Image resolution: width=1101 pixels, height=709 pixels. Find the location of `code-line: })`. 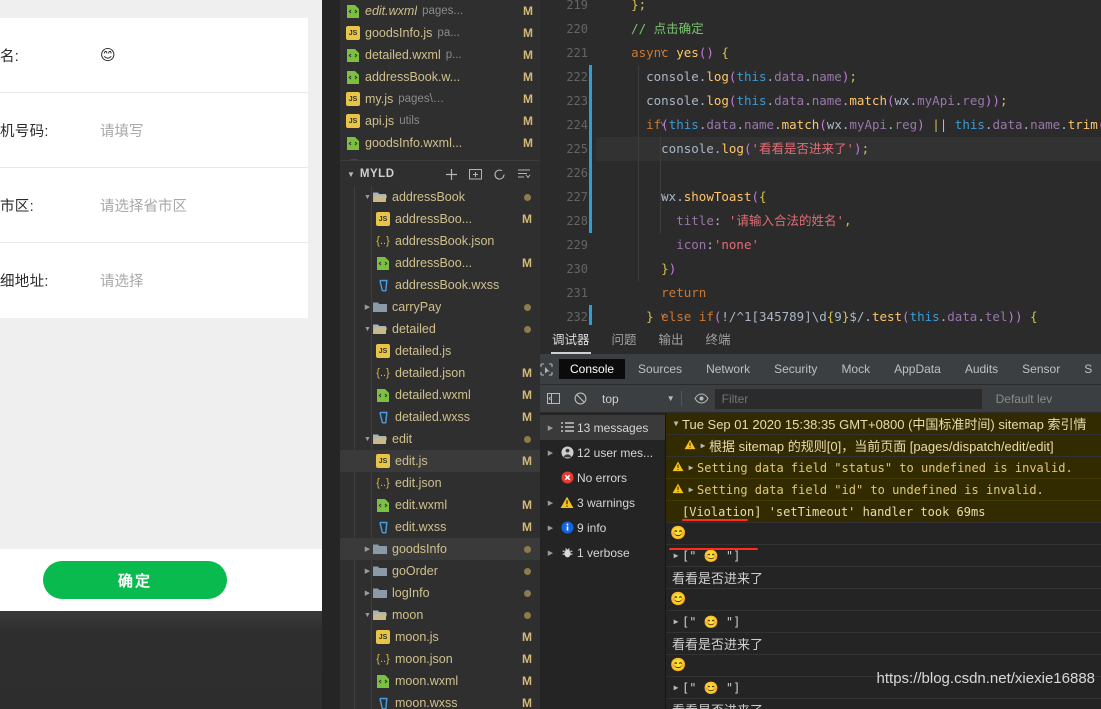

code-line: }) is located at coordinates (858, 269).